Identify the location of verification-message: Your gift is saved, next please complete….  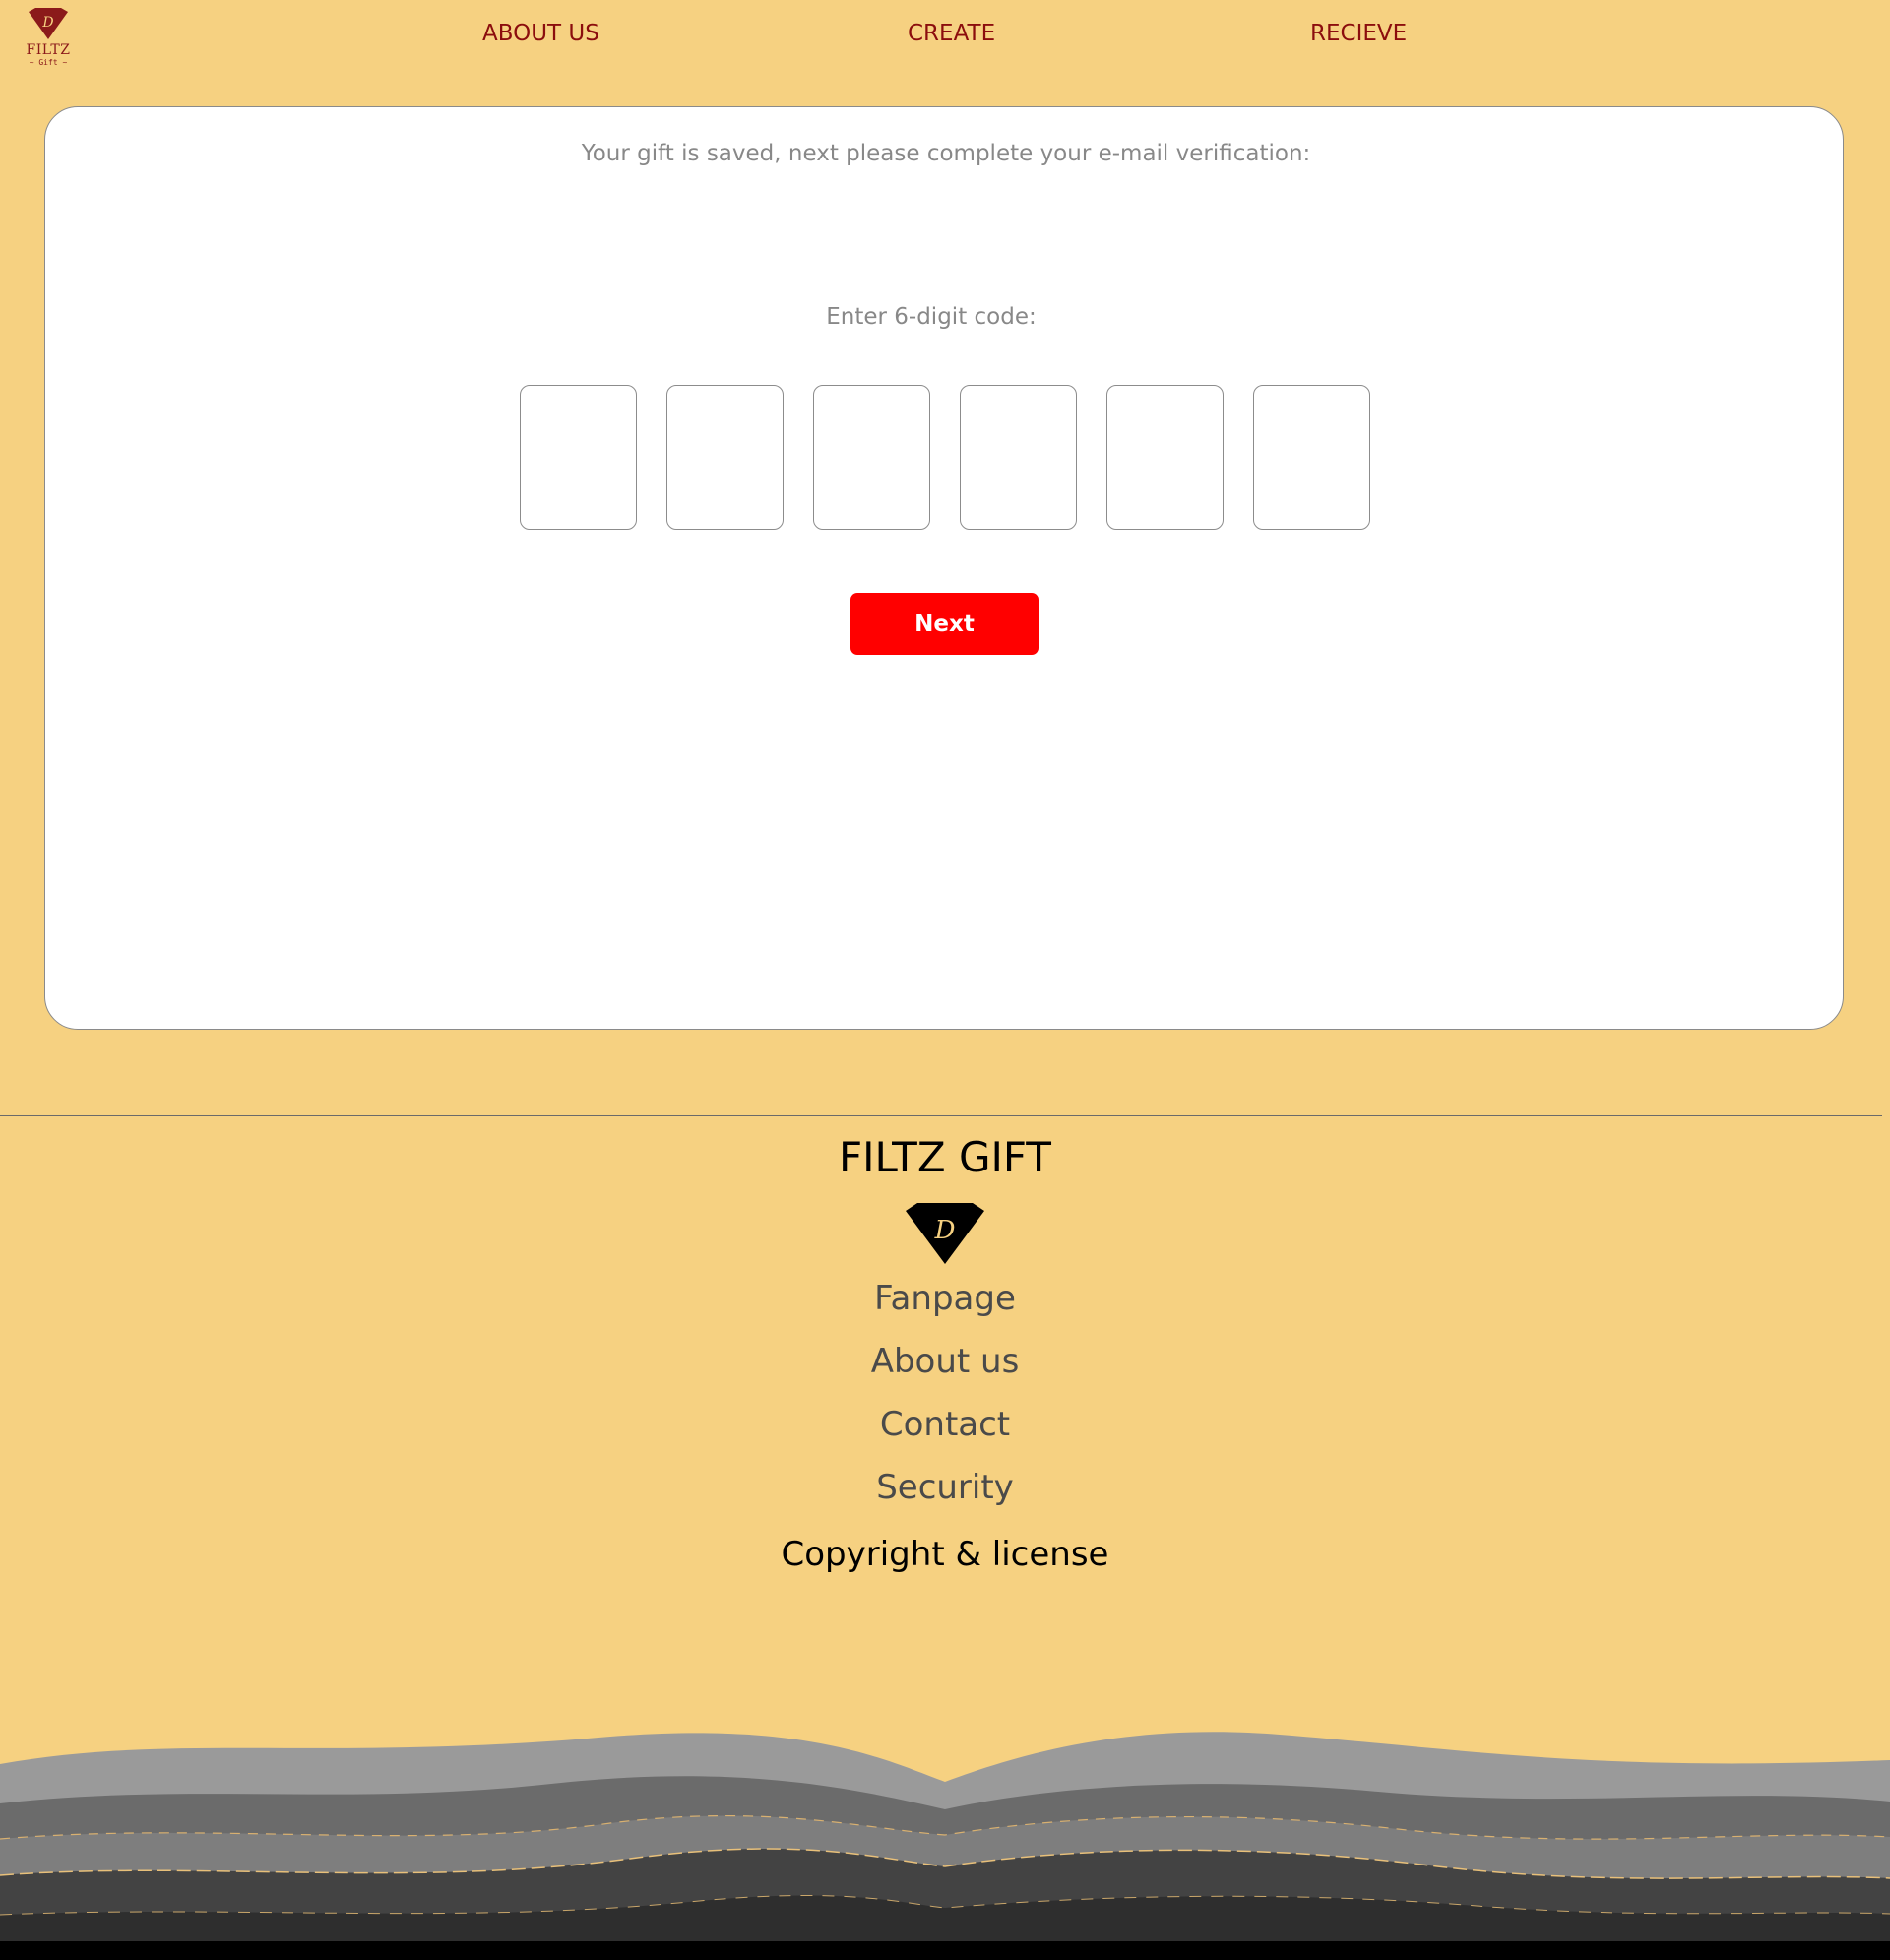
(946, 153).